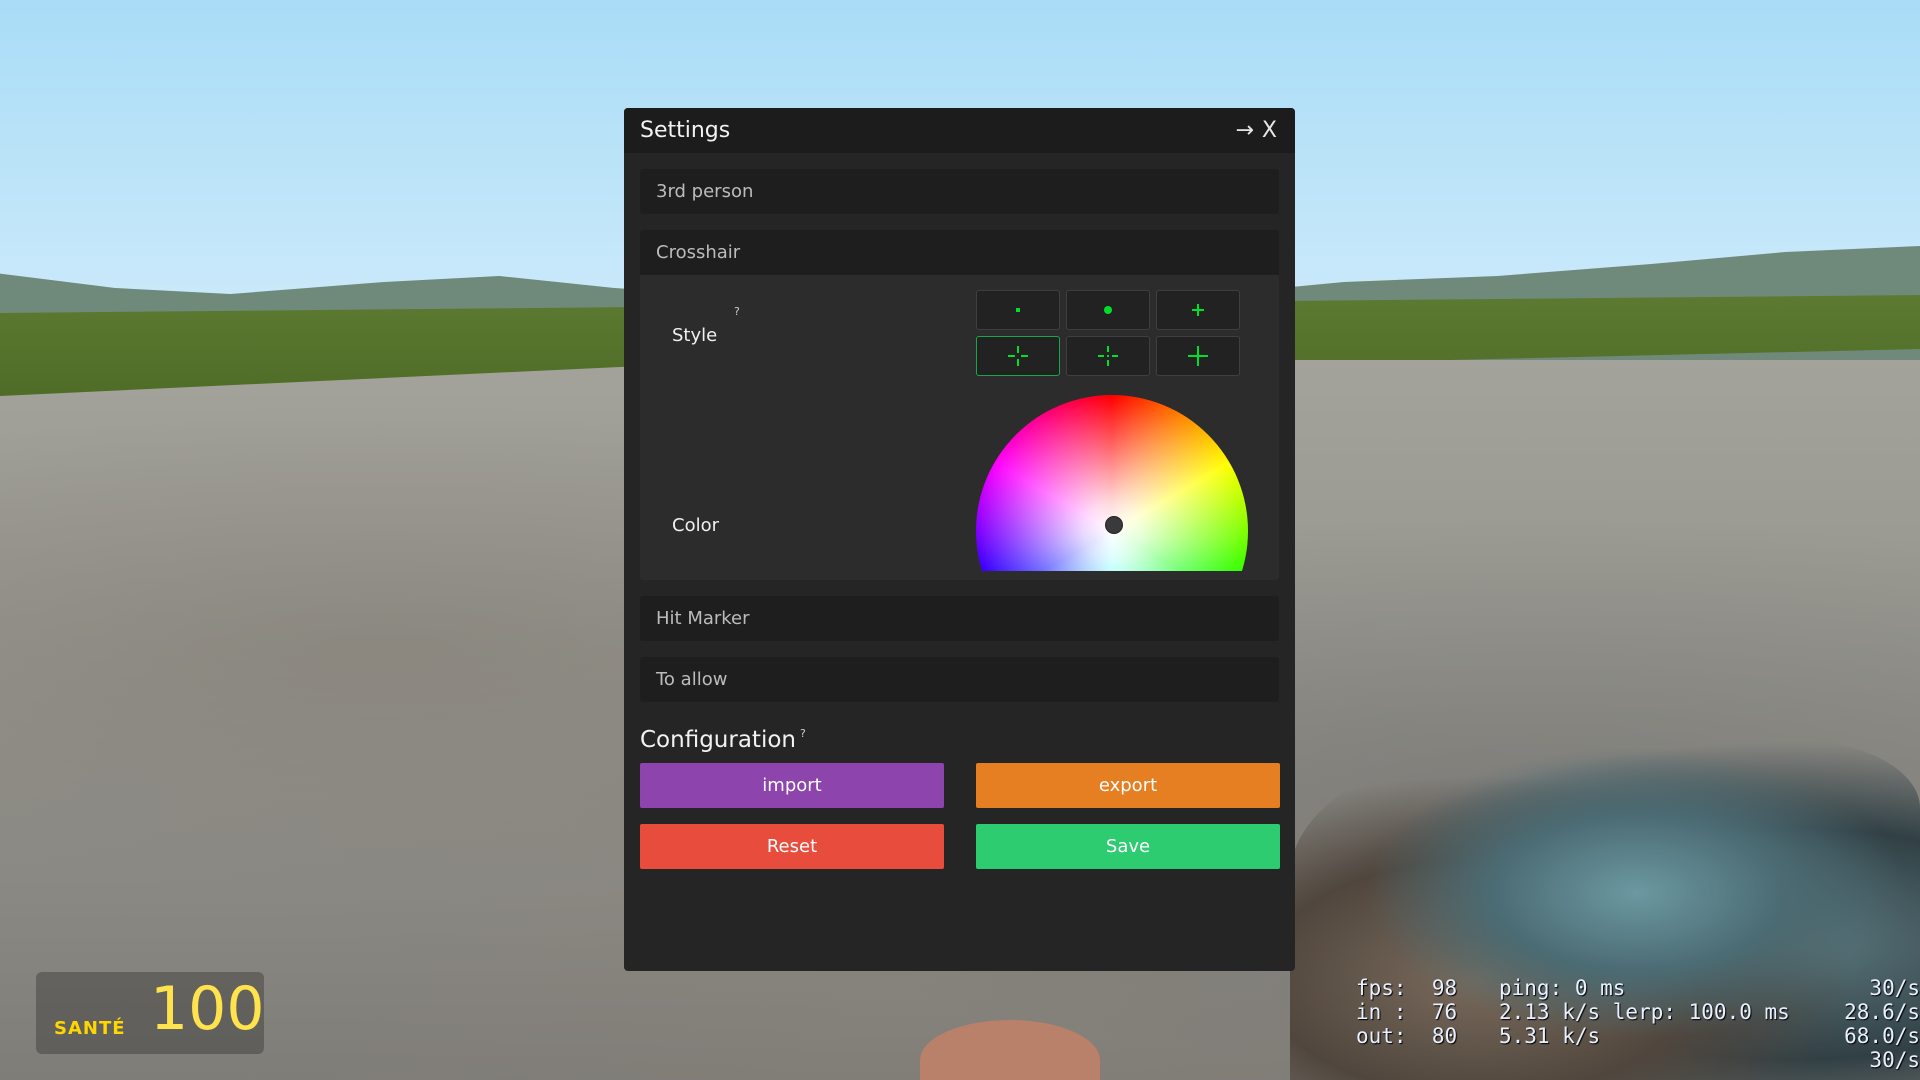 Image resolution: width=1920 pixels, height=1080 pixels. I want to click on reset-button: Reset, so click(792, 846).